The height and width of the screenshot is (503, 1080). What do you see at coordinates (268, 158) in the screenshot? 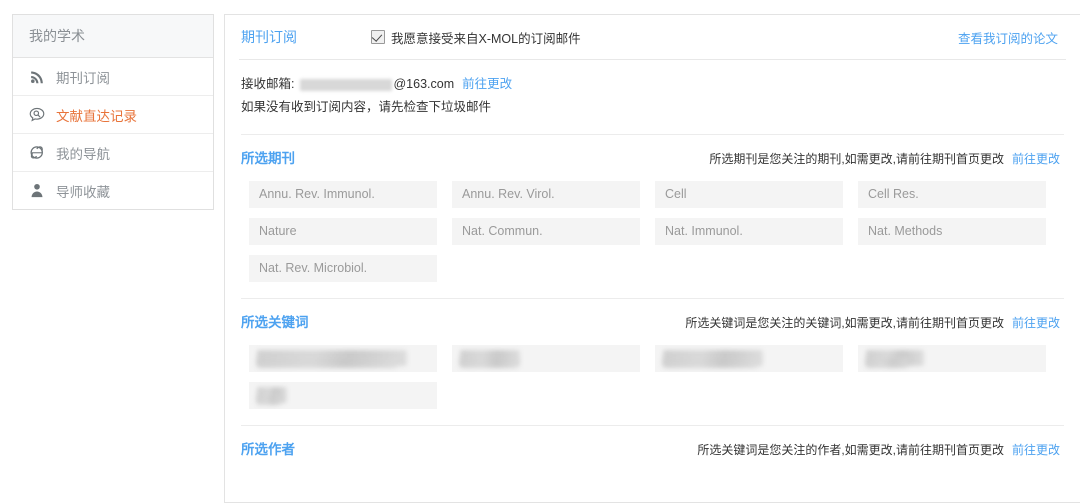
I see `section-title: 所选期刊` at bounding box center [268, 158].